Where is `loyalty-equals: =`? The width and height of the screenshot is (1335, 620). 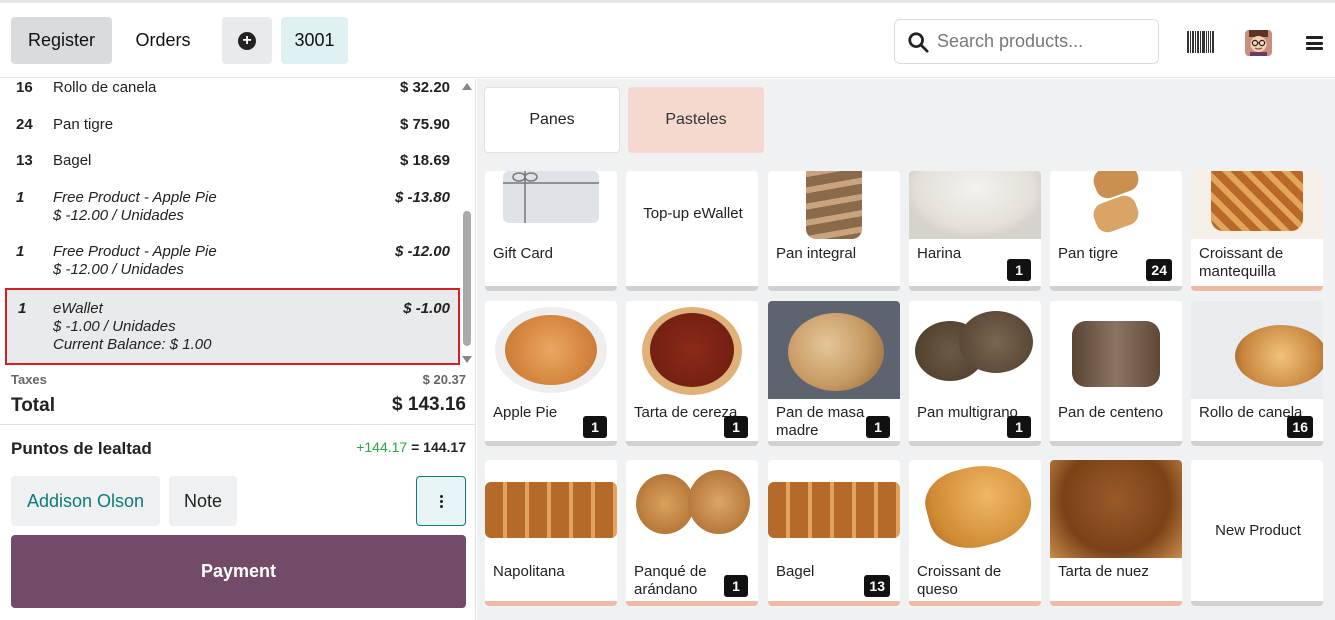 loyalty-equals: = is located at coordinates (415, 447).